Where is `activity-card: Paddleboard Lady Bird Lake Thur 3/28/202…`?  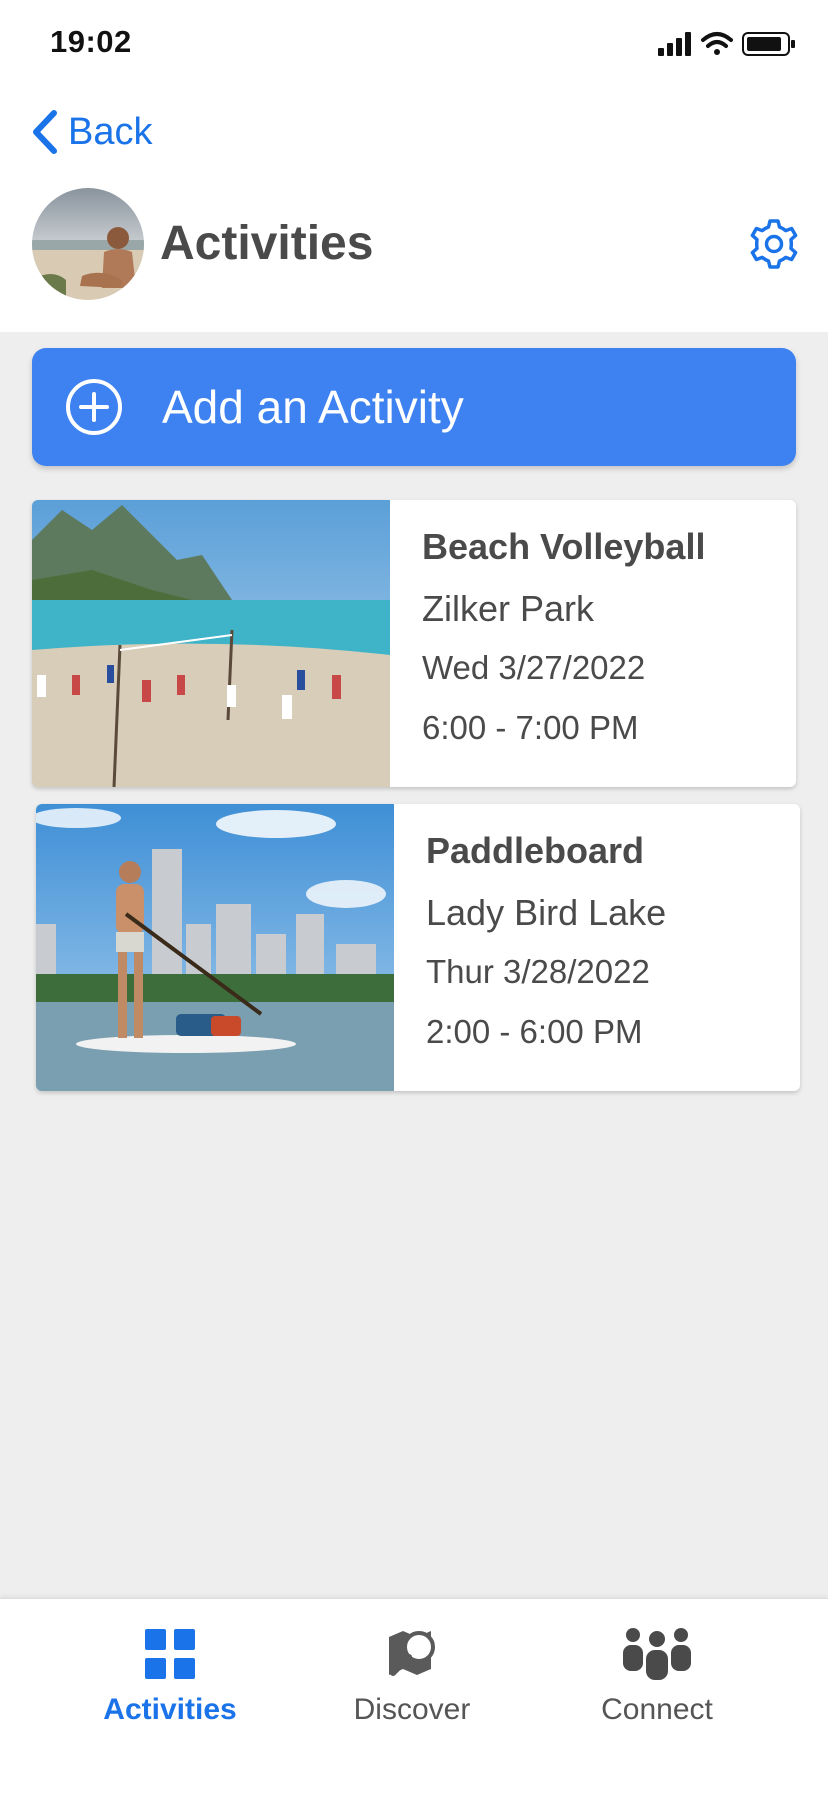
activity-card: Paddleboard Lady Bird Lake Thur 3/28/202… is located at coordinates (418, 947).